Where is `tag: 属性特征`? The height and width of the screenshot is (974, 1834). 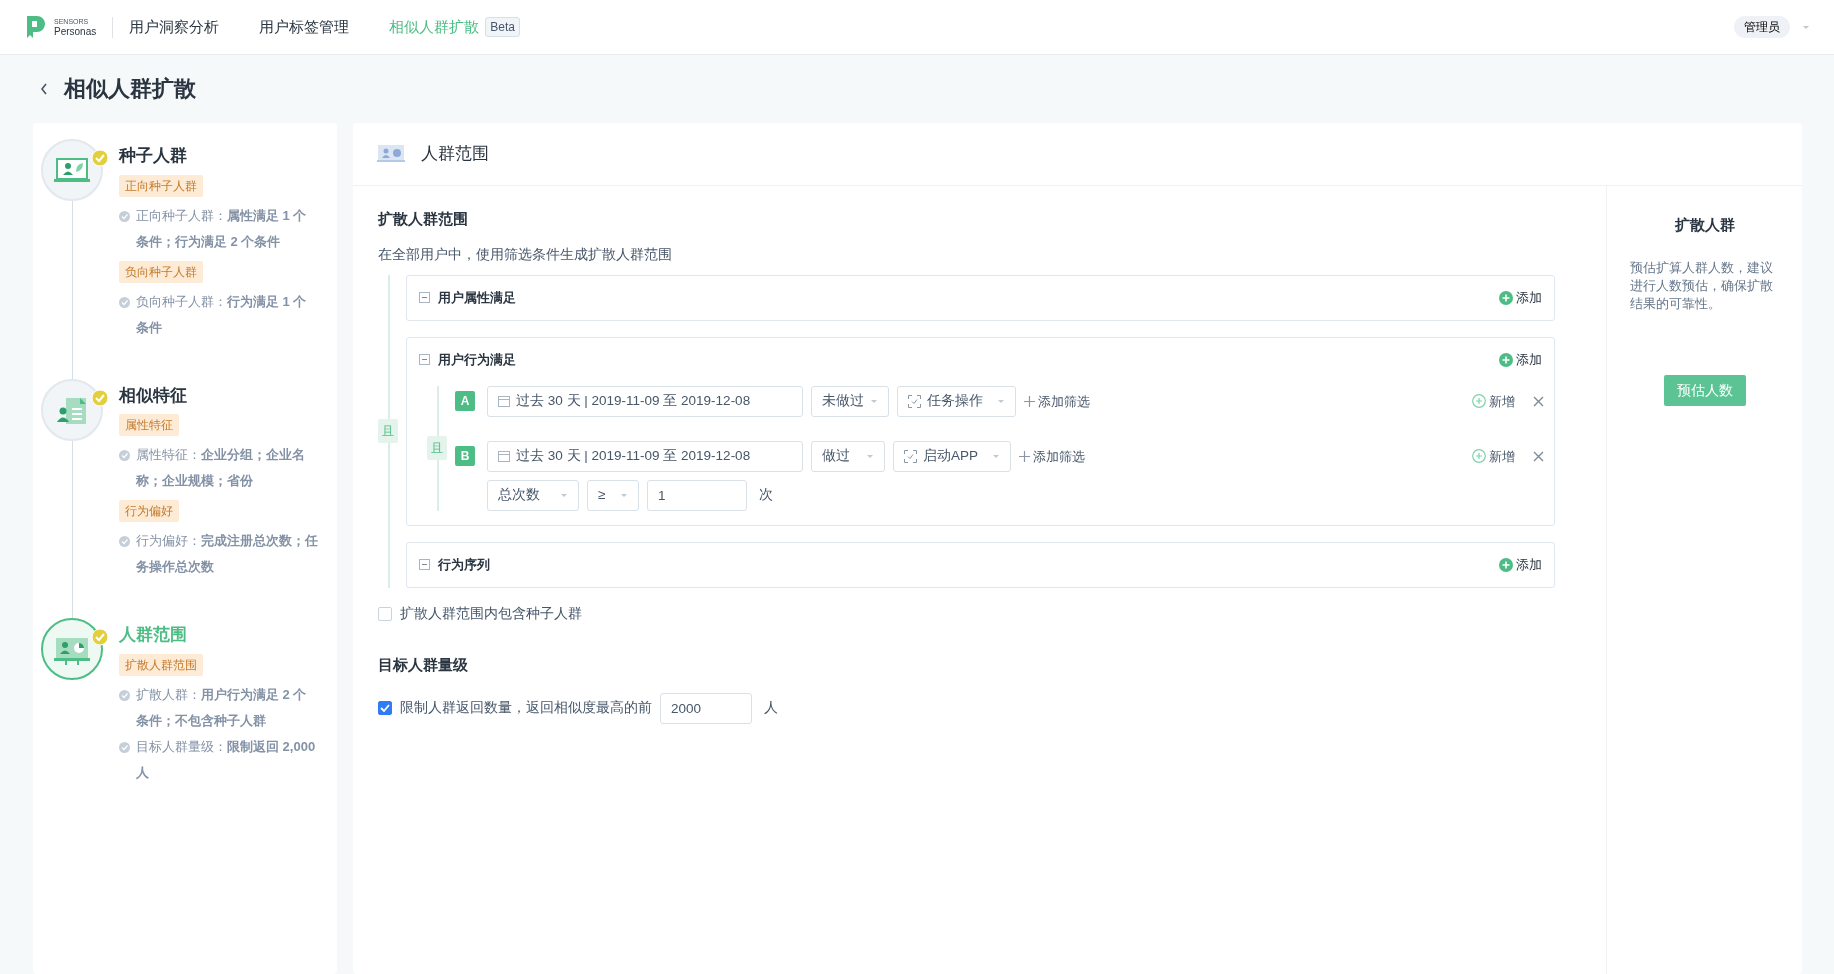 tag: 属性特征 is located at coordinates (149, 425).